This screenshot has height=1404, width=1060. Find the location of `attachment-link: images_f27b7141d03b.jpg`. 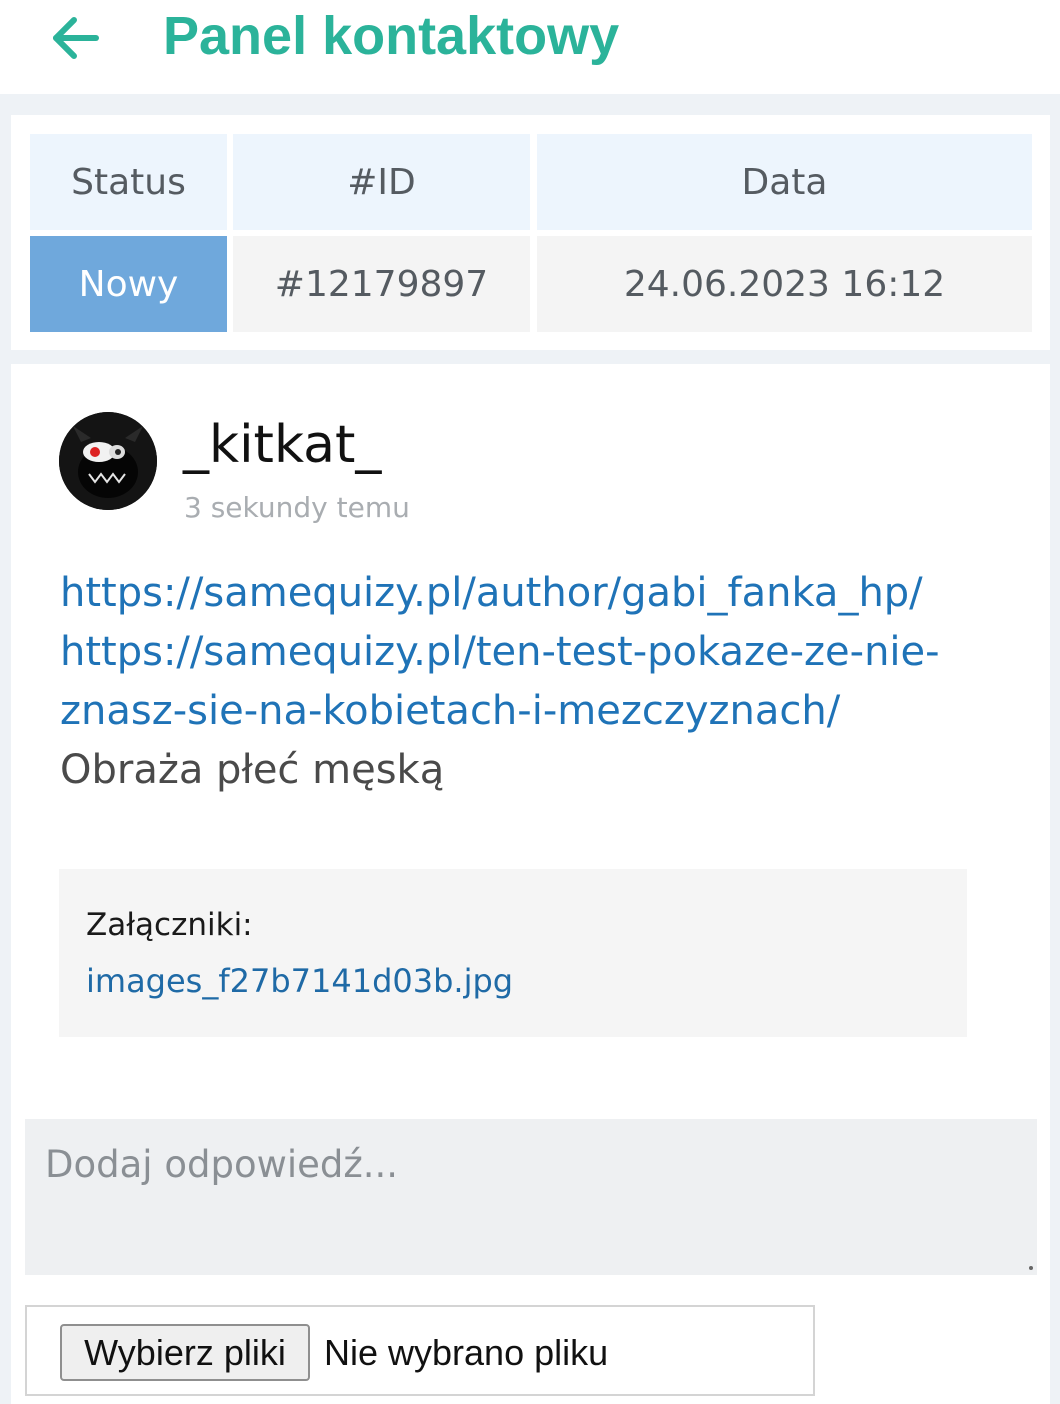

attachment-link: images_f27b7141d03b.jpg is located at coordinates (299, 981).